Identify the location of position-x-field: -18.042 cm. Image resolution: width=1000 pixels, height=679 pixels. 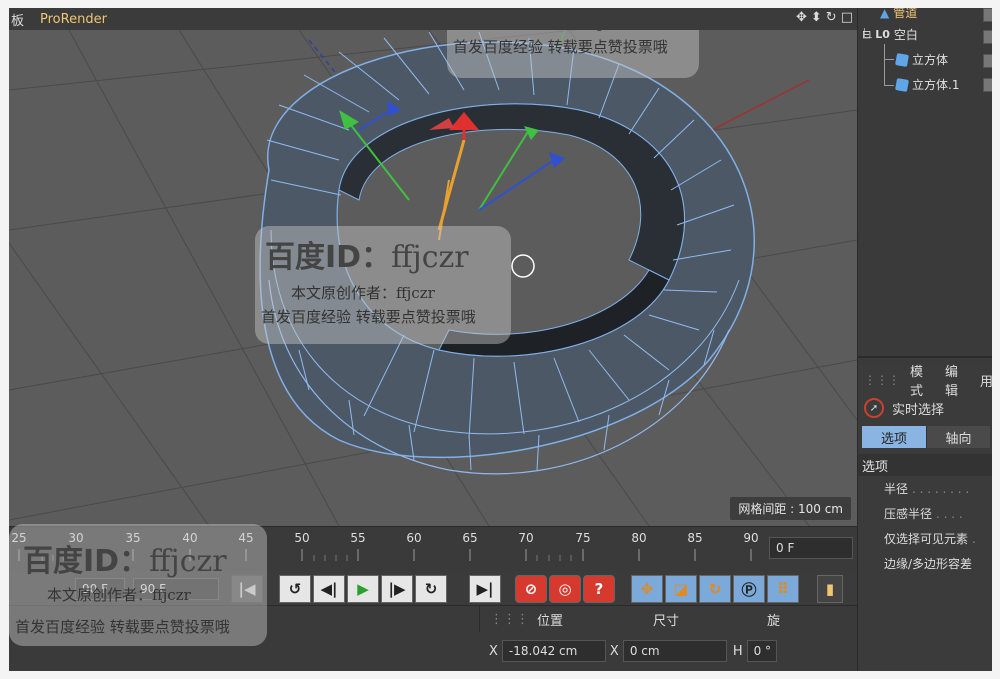
(553, 651).